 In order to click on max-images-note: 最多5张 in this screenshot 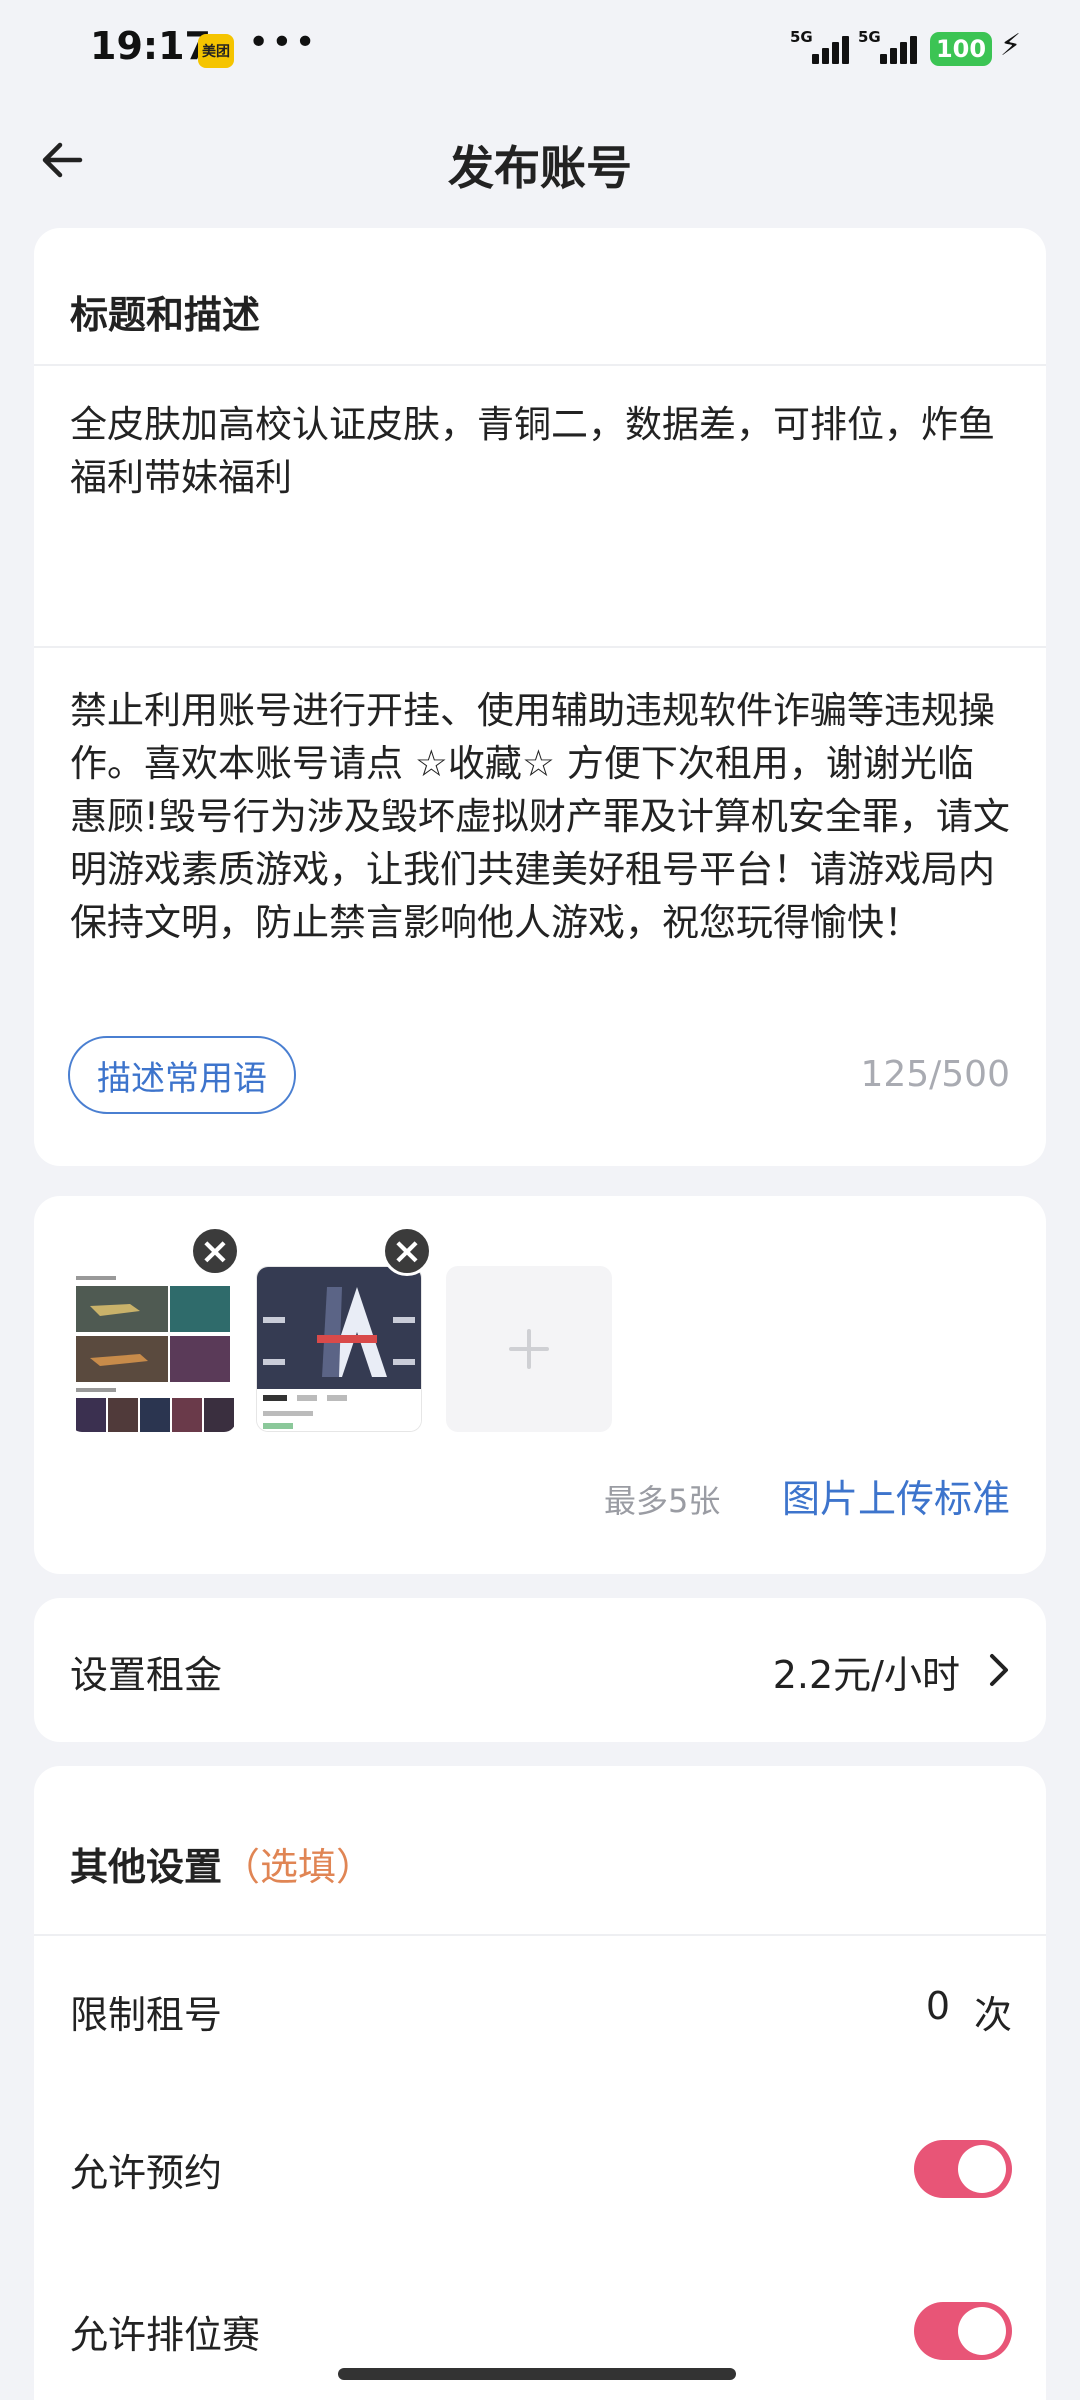, I will do `click(662, 1501)`.